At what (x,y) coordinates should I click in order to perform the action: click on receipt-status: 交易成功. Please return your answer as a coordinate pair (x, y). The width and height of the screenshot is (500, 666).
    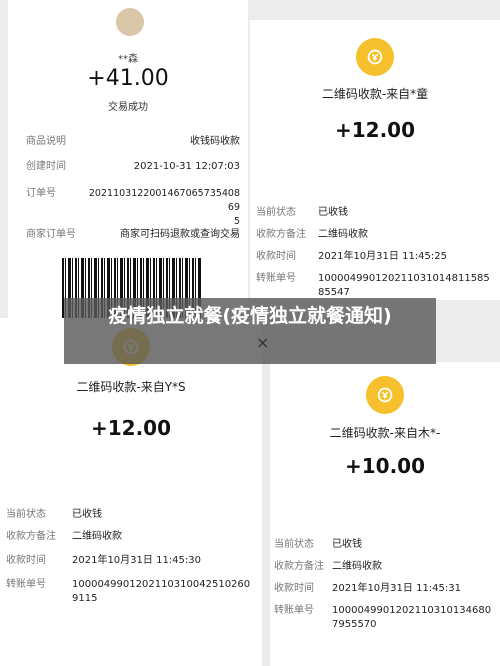
    Looking at the image, I should click on (128, 107).